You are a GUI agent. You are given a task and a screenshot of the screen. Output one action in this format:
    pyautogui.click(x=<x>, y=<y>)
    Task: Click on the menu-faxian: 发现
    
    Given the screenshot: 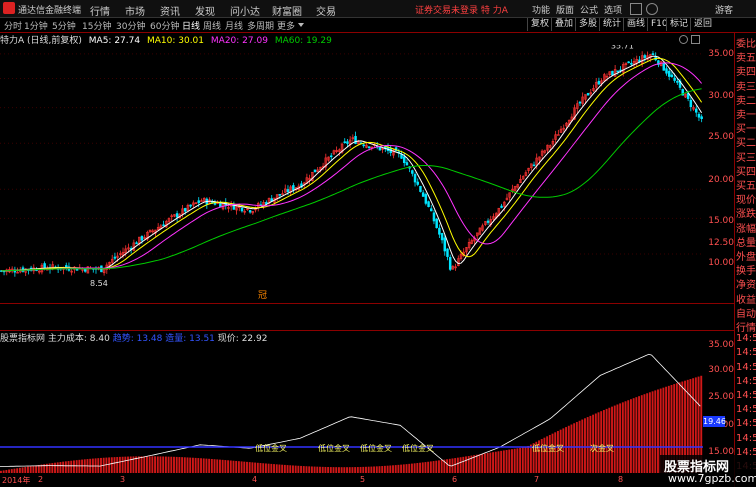 What is the action you would take?
    pyautogui.click(x=205, y=10)
    